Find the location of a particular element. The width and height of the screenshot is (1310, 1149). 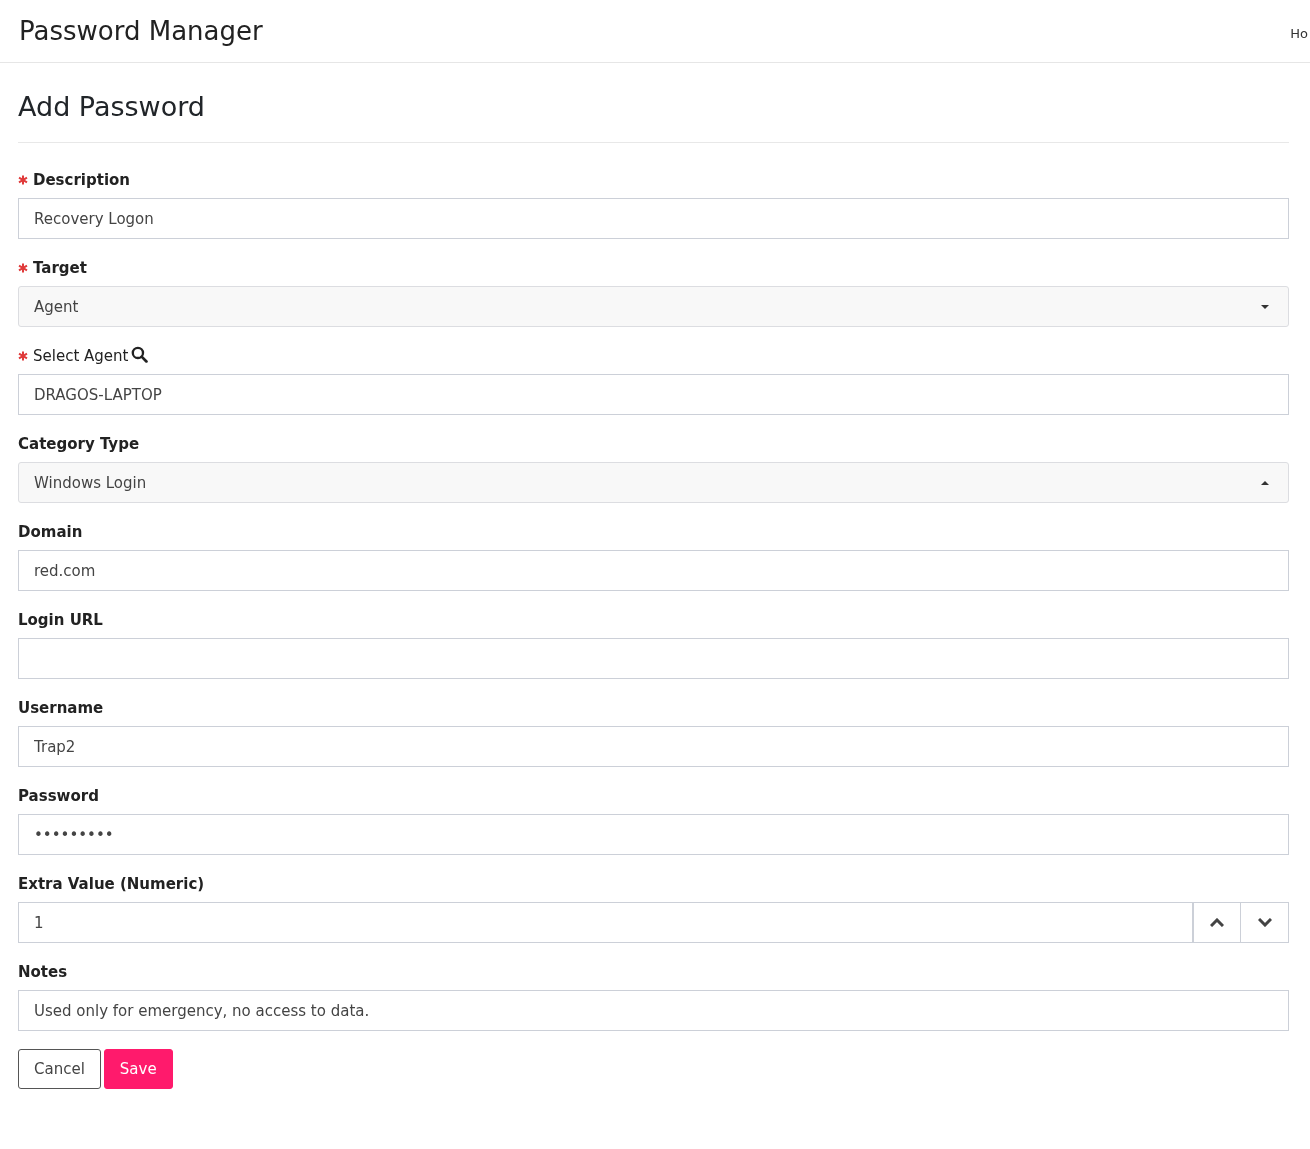

input-field: red.com is located at coordinates (653, 570).